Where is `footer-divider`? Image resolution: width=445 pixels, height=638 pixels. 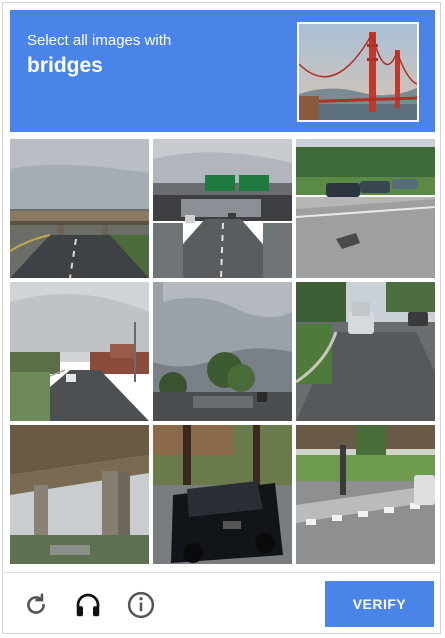 footer-divider is located at coordinates (221, 572).